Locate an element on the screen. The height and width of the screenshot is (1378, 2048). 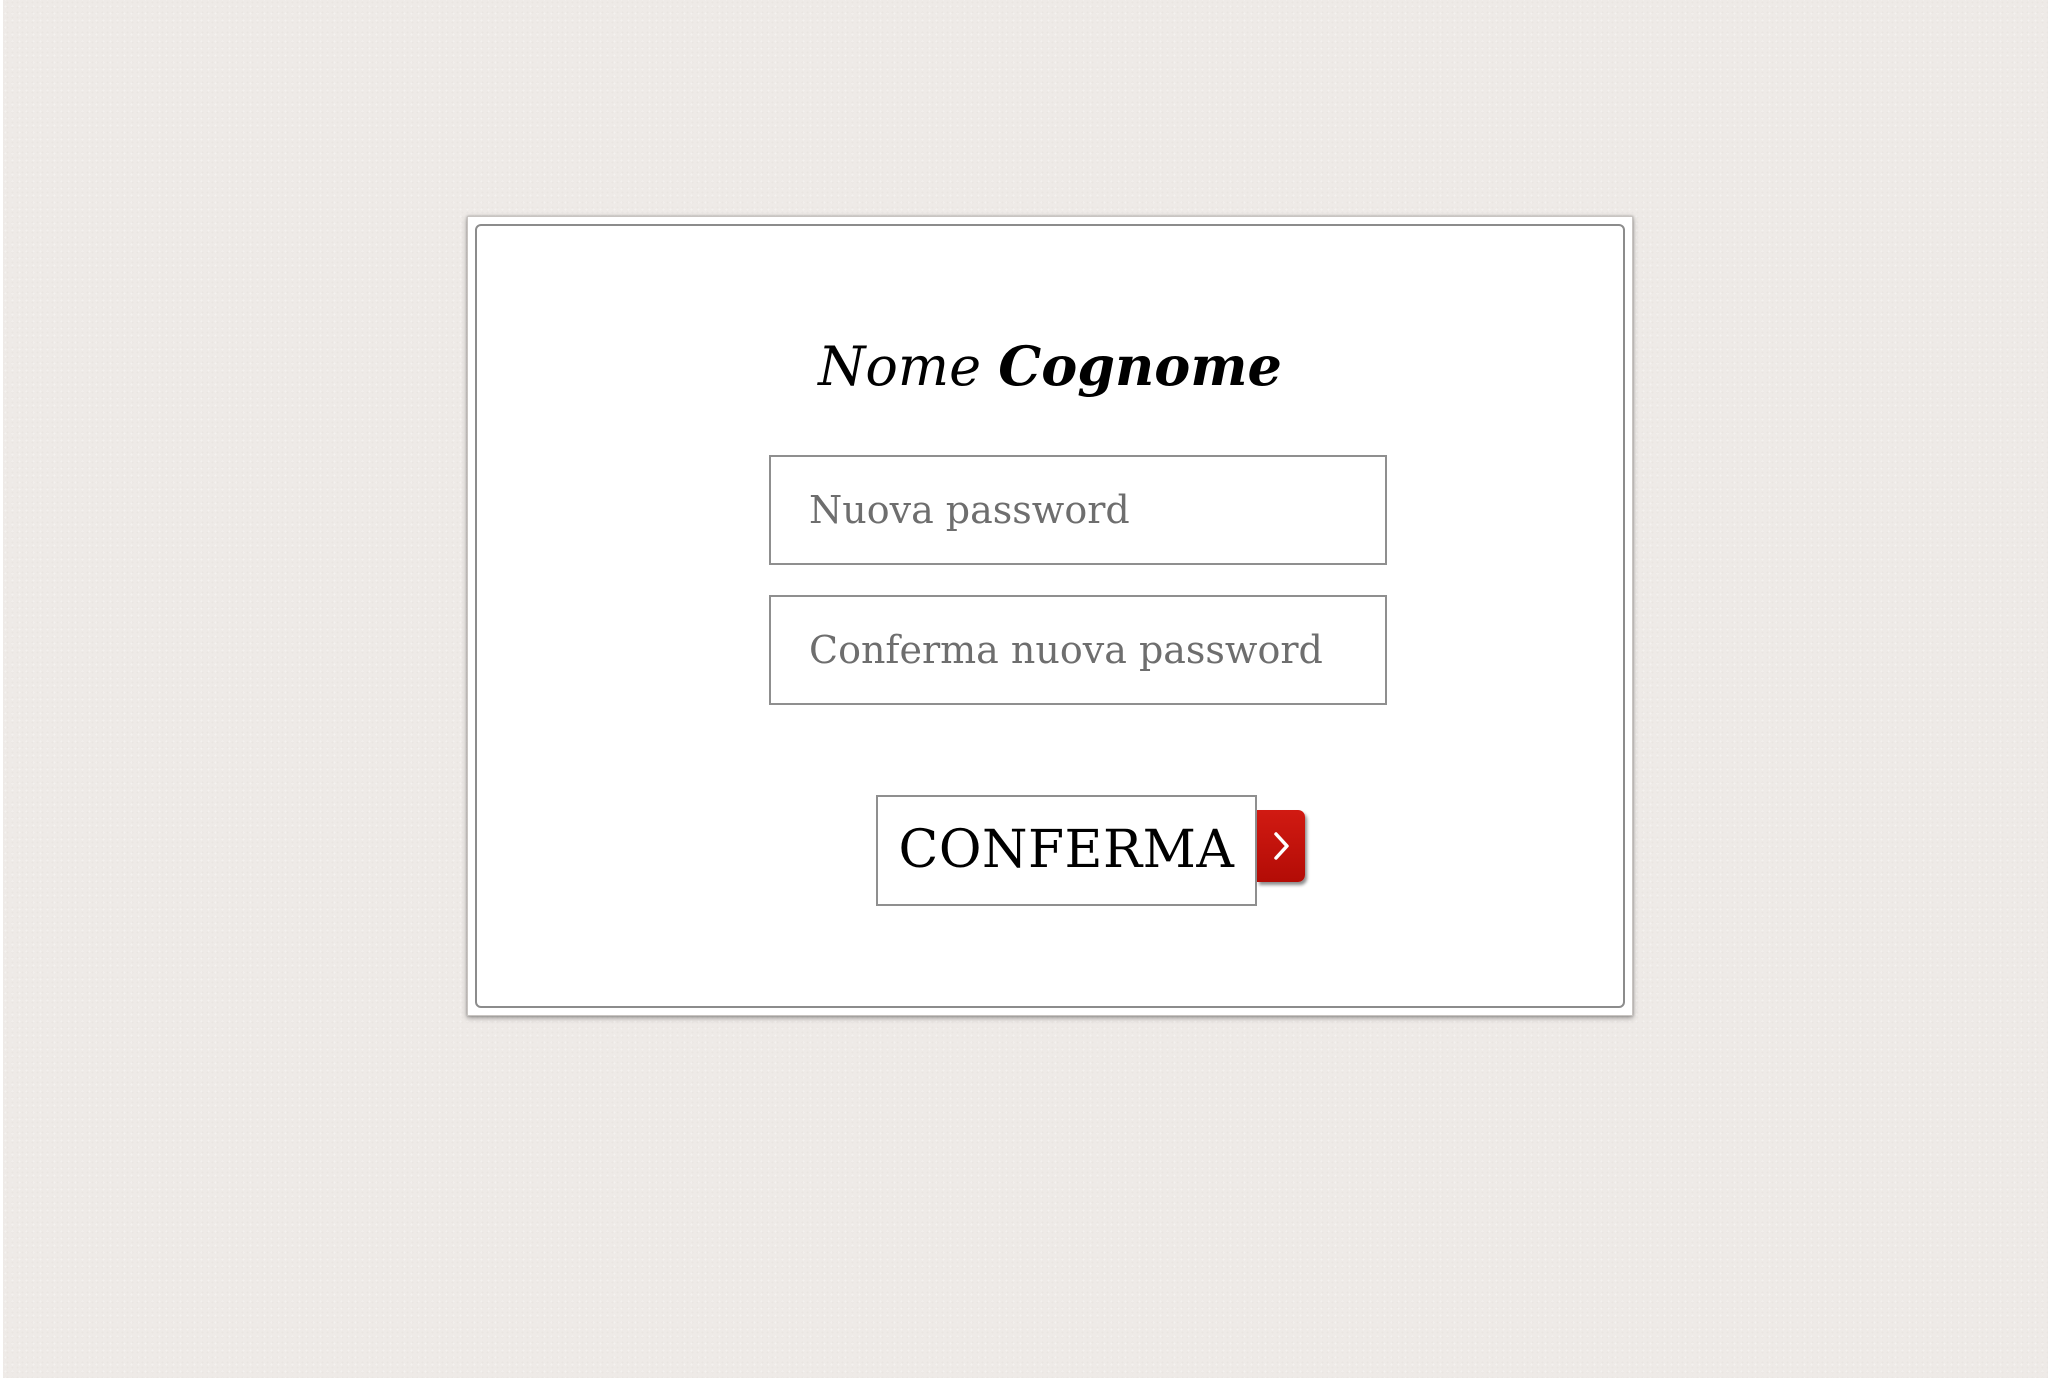
new-password-field is located at coordinates (1078, 510).